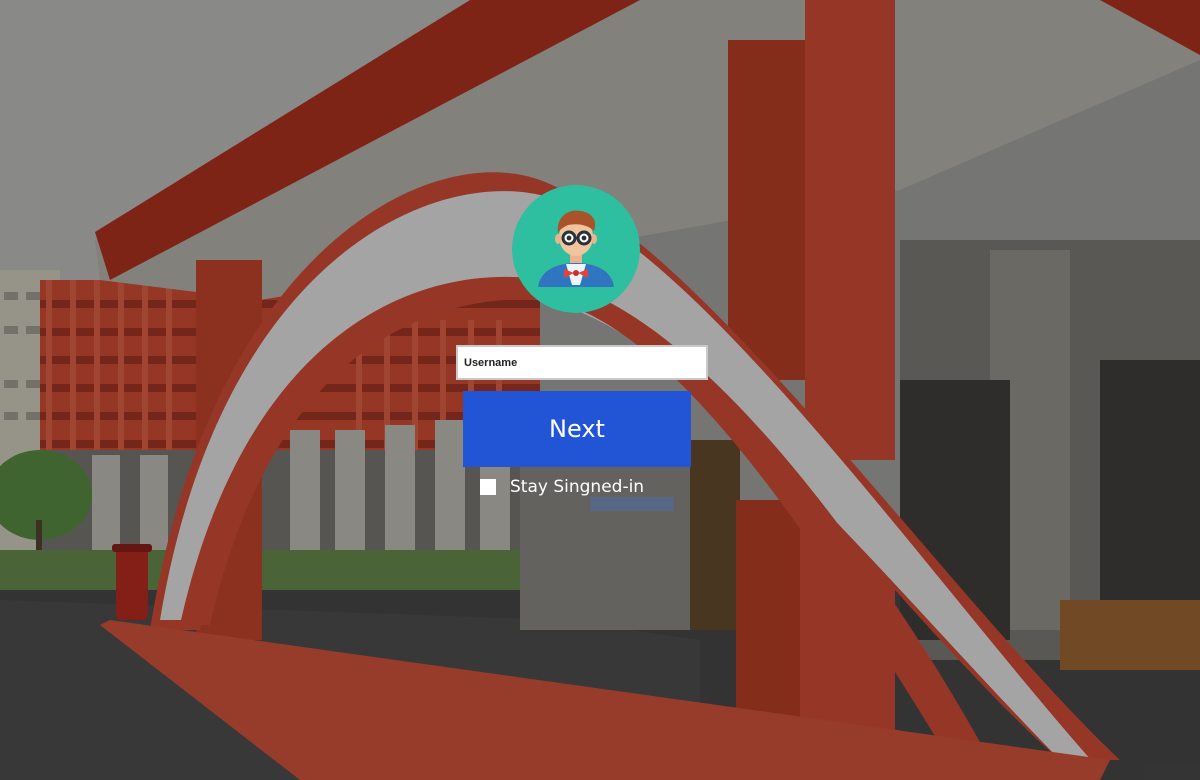 This screenshot has height=780, width=1200. I want to click on stay-signed-in-label: Stay Singned-in, so click(577, 487).